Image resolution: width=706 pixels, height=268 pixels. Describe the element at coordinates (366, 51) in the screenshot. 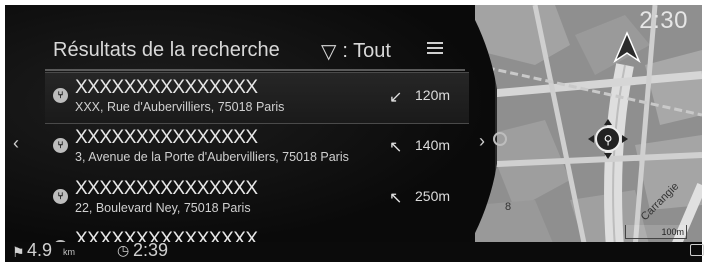

I see `filter-label: : Tout` at that location.